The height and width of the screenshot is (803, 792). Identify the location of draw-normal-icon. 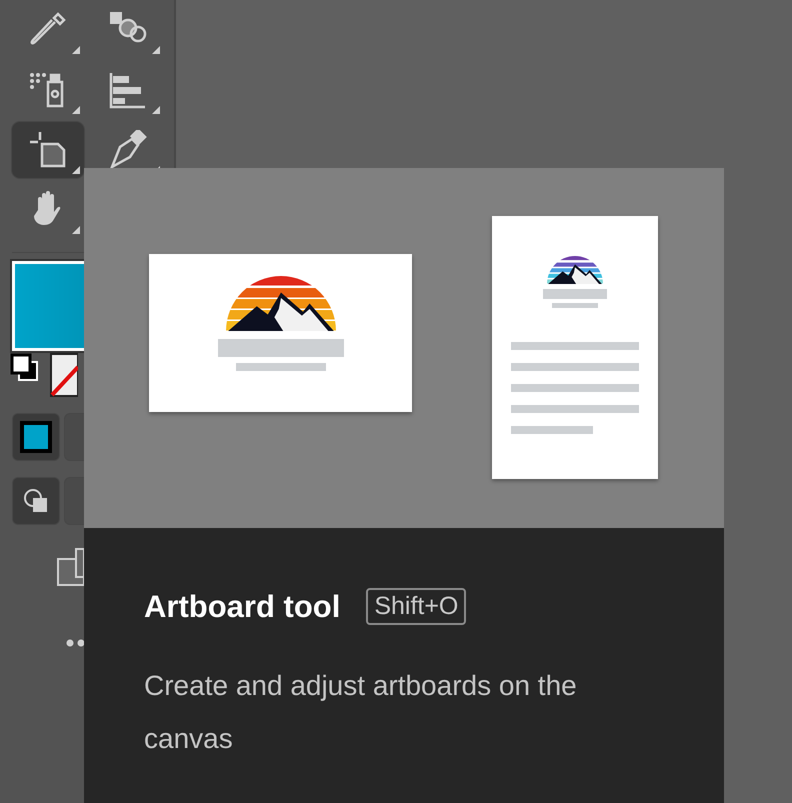
(36, 501).